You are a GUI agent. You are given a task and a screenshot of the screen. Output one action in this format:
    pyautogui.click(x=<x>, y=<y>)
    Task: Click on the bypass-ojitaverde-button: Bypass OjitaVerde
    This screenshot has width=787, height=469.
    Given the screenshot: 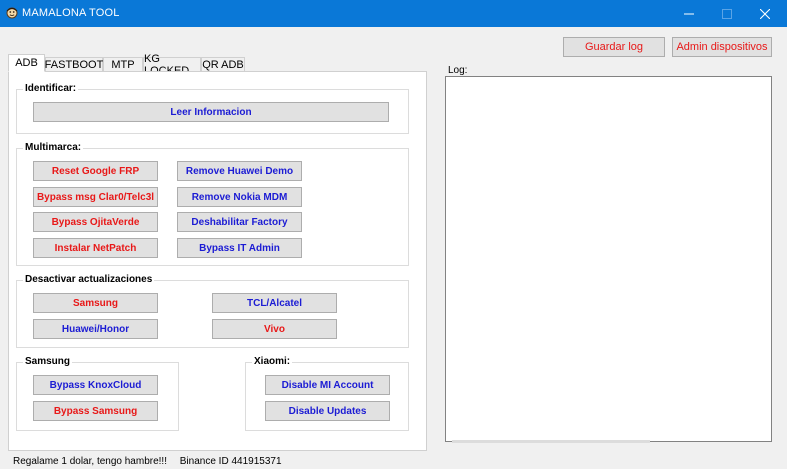 What is the action you would take?
    pyautogui.click(x=95, y=222)
    